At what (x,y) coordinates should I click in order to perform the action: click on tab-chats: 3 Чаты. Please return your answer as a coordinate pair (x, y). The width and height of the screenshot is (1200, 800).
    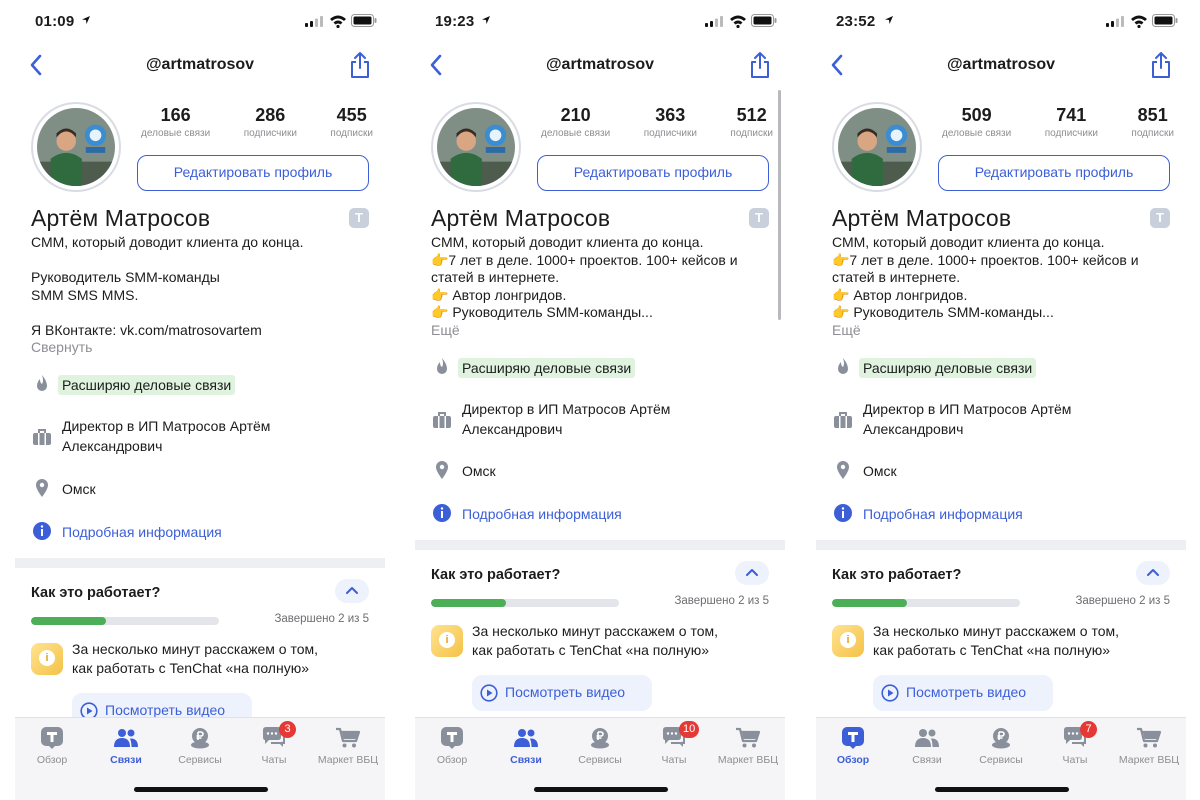
    Looking at the image, I should click on (274, 743).